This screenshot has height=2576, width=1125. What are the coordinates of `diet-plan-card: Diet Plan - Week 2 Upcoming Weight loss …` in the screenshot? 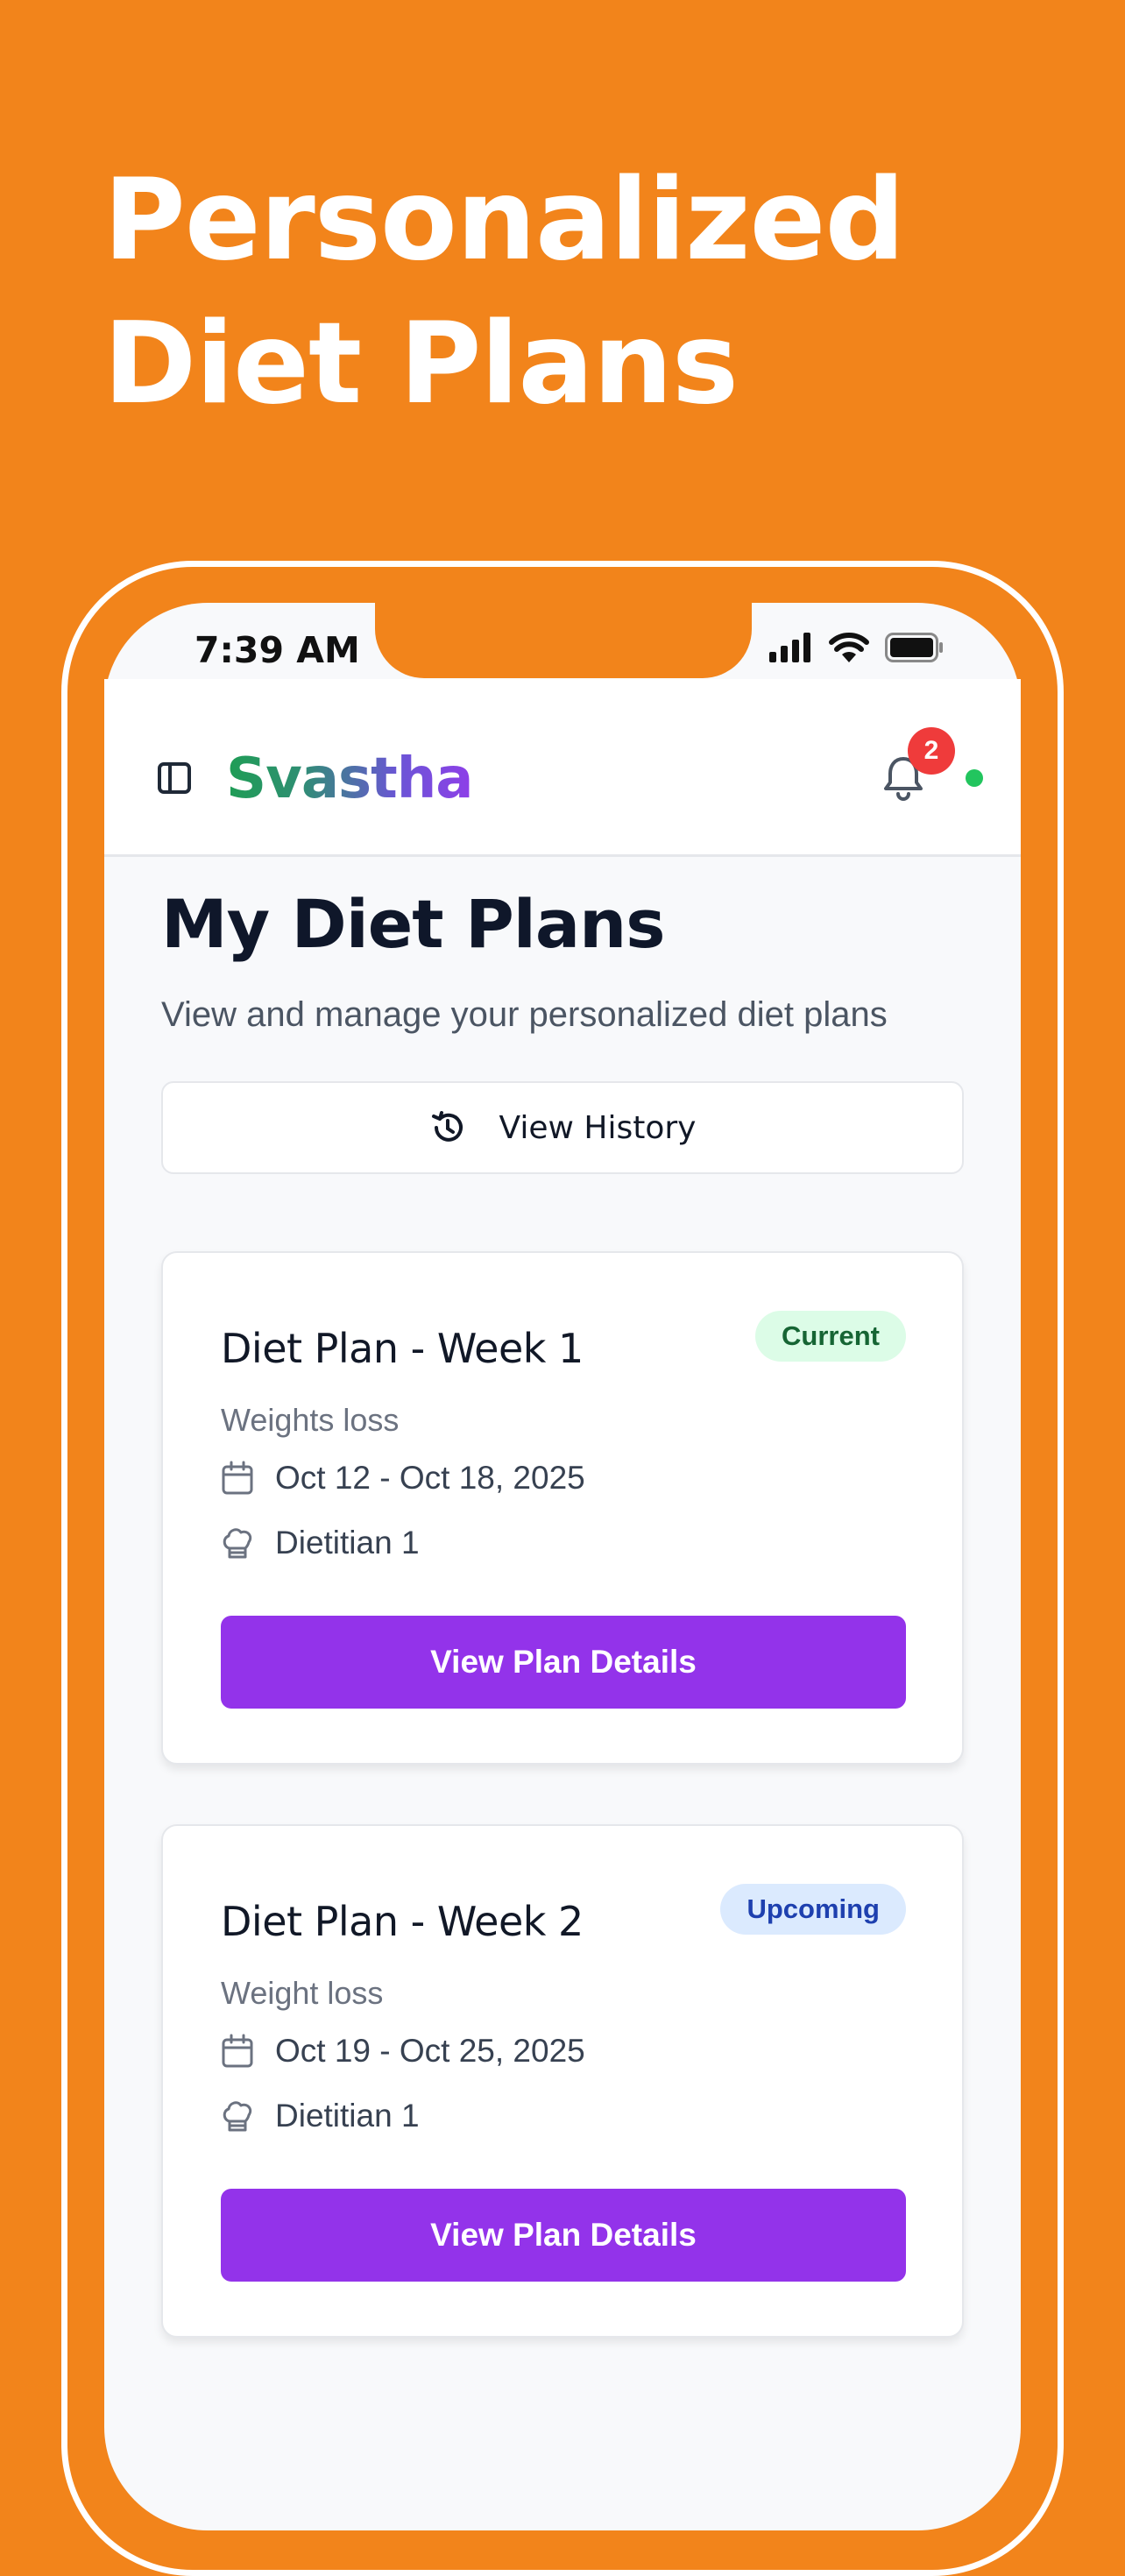 It's located at (562, 2081).